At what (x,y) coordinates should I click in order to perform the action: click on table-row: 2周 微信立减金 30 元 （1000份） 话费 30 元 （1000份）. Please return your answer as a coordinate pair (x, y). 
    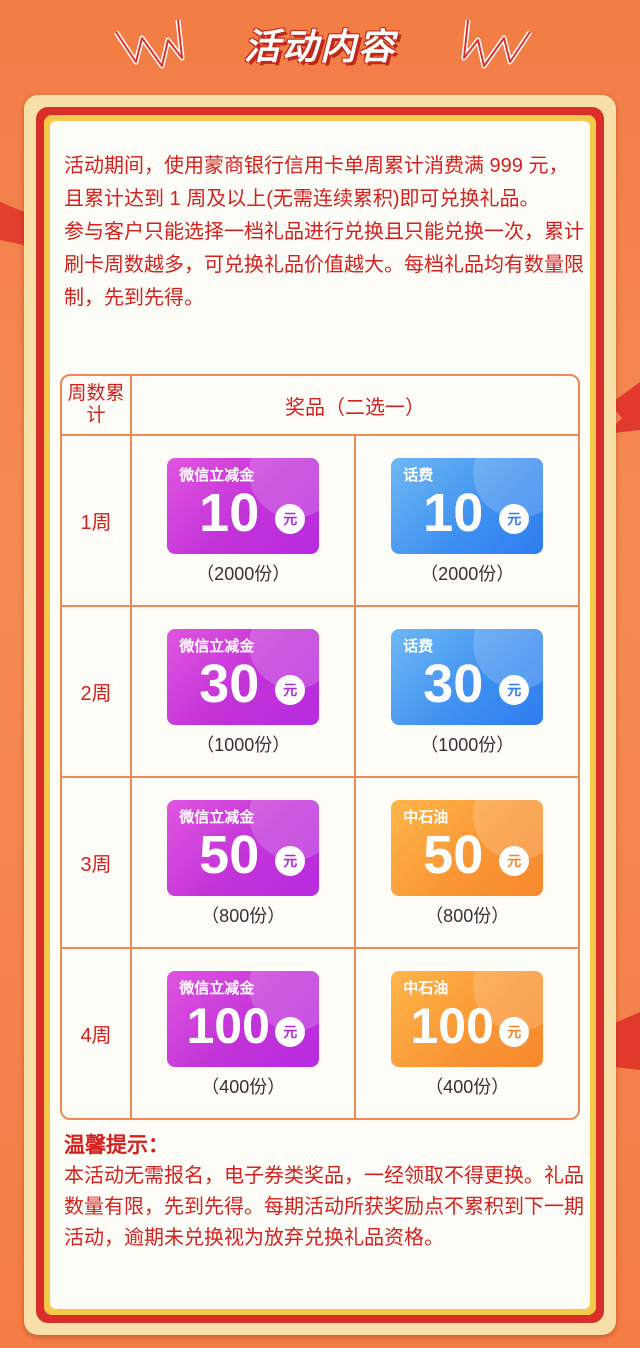
    Looking at the image, I should click on (320, 692).